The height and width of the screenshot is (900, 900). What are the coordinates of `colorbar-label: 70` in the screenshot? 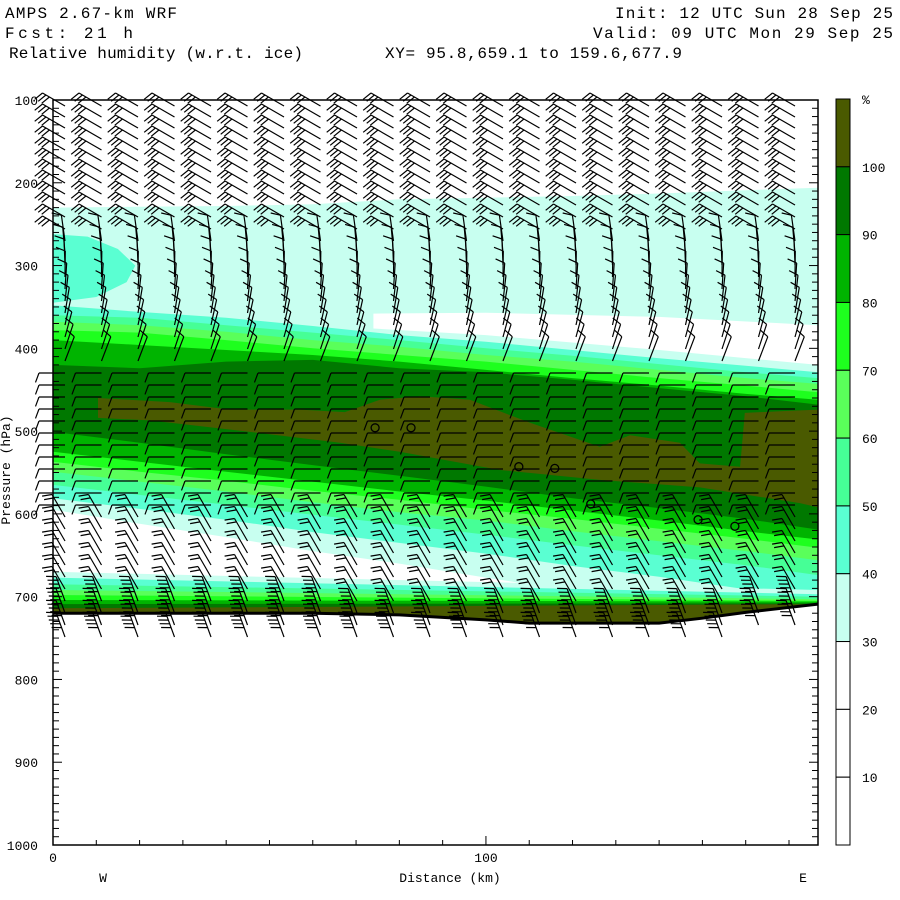 It's located at (870, 371).